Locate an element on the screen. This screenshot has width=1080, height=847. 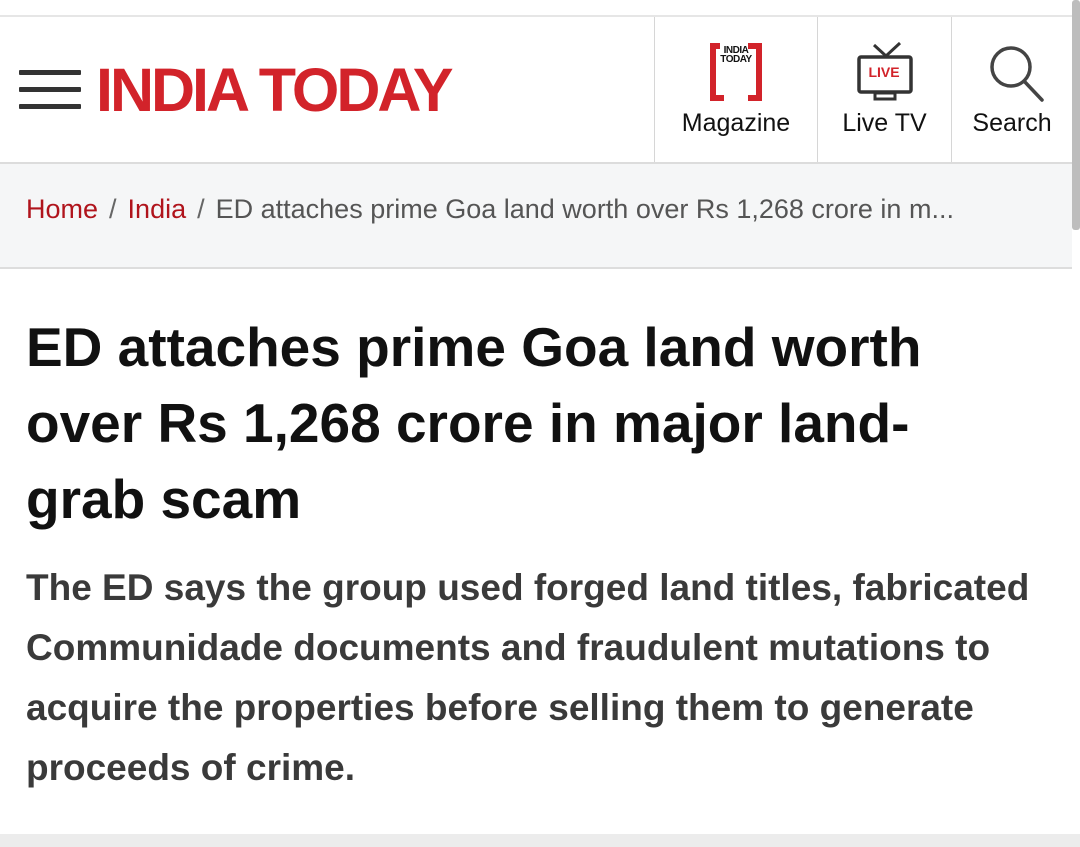
nav-live-tv: LIVE Live TV is located at coordinates (884, 89).